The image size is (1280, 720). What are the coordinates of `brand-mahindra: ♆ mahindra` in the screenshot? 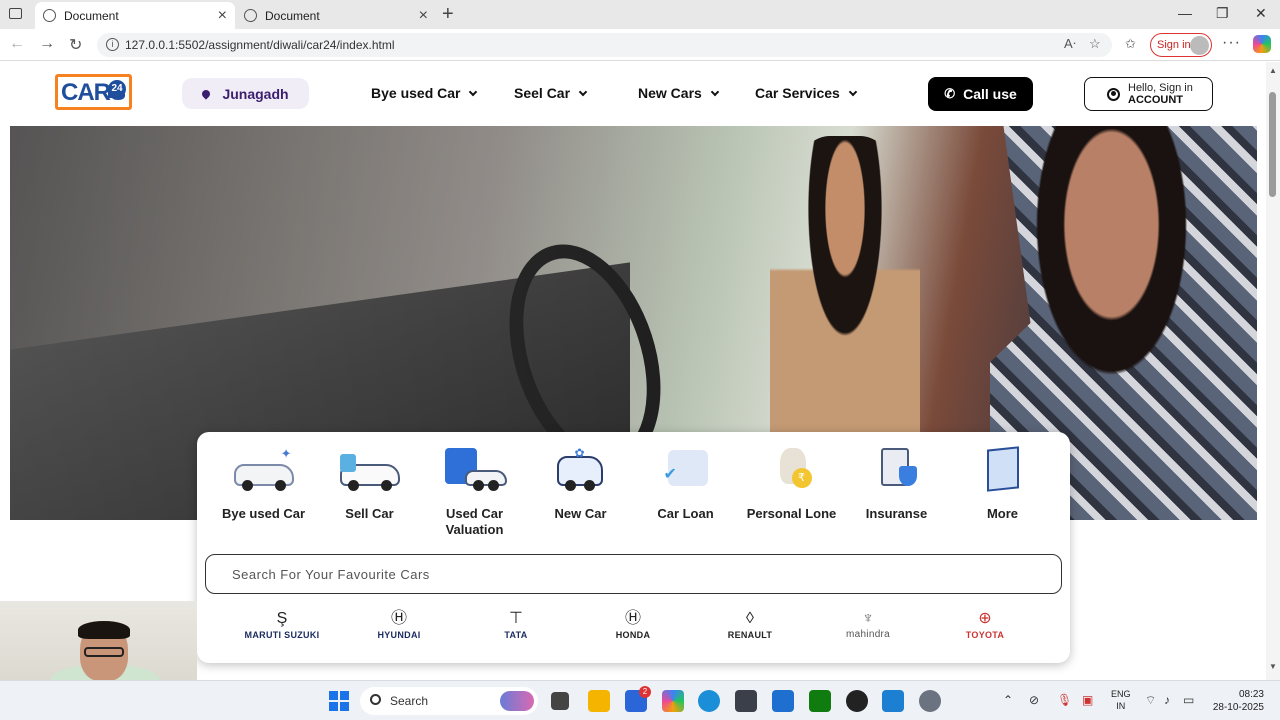 It's located at (868, 625).